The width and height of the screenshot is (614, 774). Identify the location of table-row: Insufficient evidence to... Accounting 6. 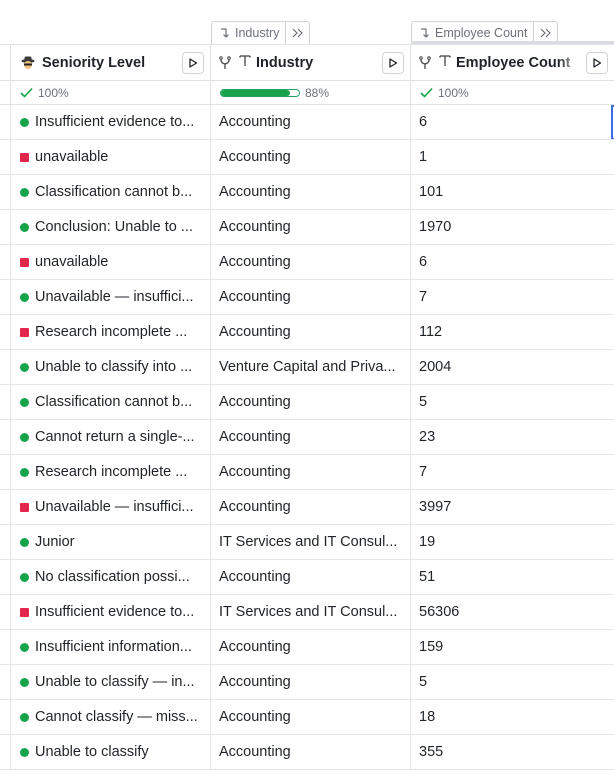
(307, 122).